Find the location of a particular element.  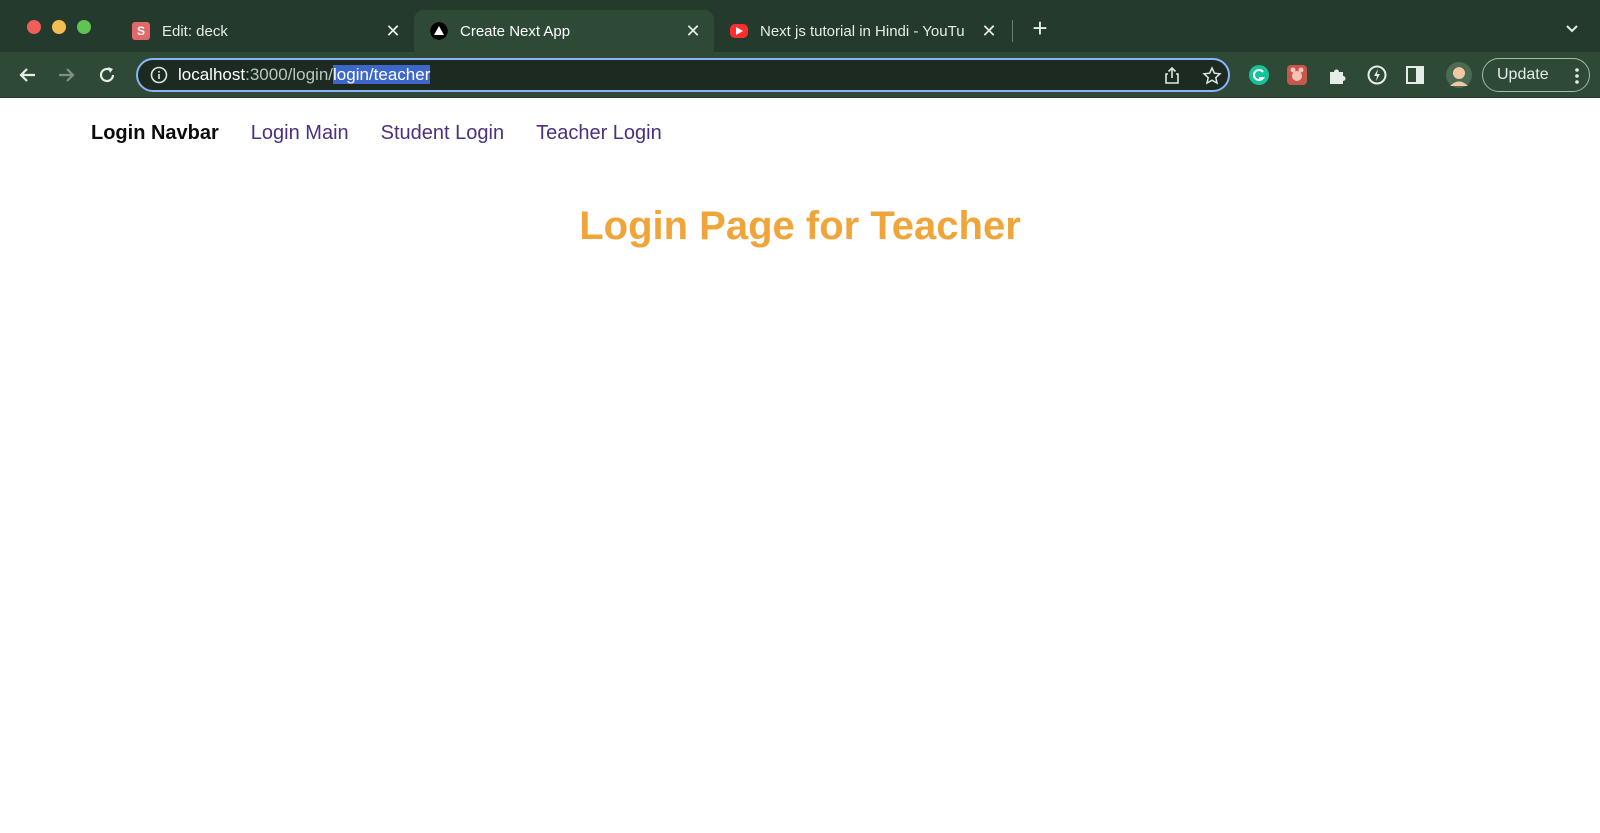

tab-search-button is located at coordinates (1572, 28).